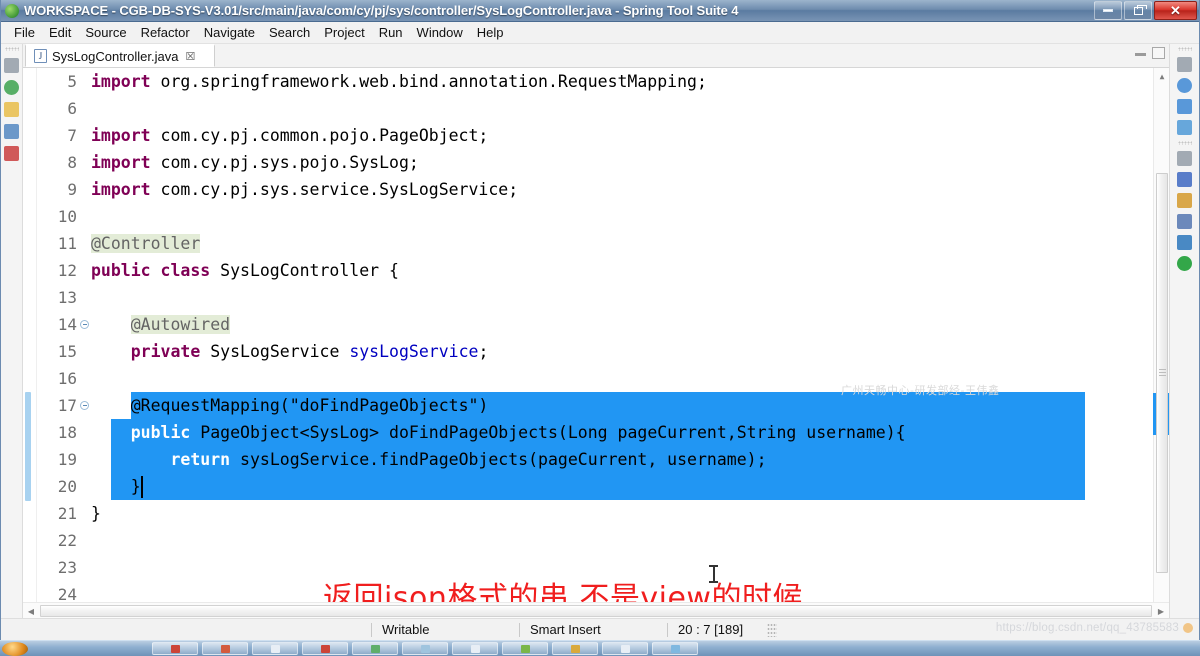 Image resolution: width=1200 pixels, height=656 pixels. Describe the element at coordinates (1162, 373) in the screenshot. I see `vertical-scroll-thumb` at that location.